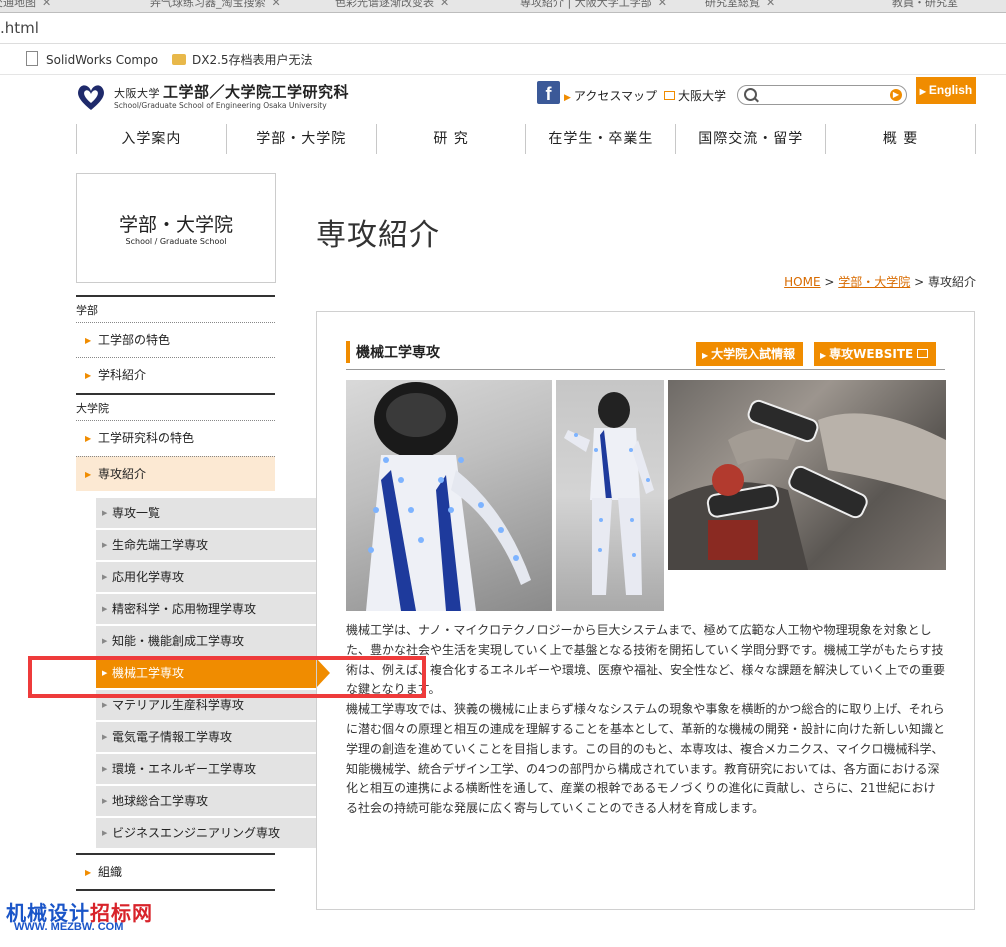 This screenshot has width=1006, height=947. What do you see at coordinates (450, 139) in the screenshot?
I see `gnav-research: 研 究` at bounding box center [450, 139].